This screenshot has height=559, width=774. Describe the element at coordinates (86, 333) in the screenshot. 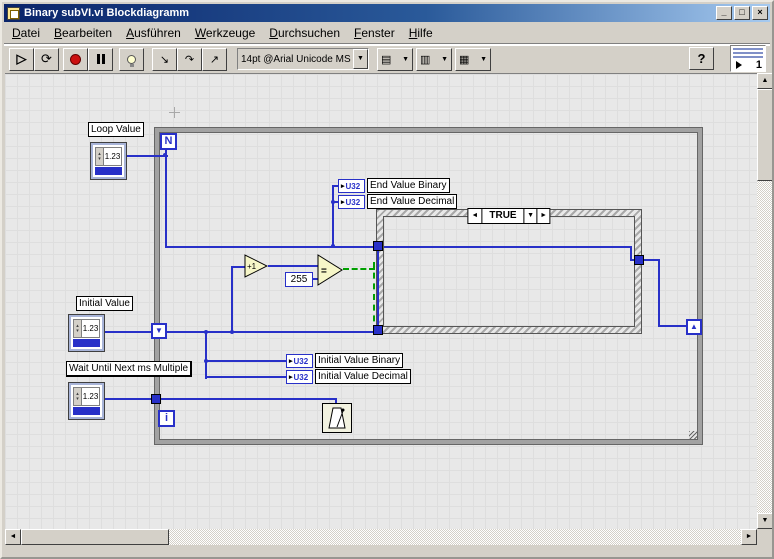

I see `initial-value-control: ▴ ▾ 1.23` at that location.